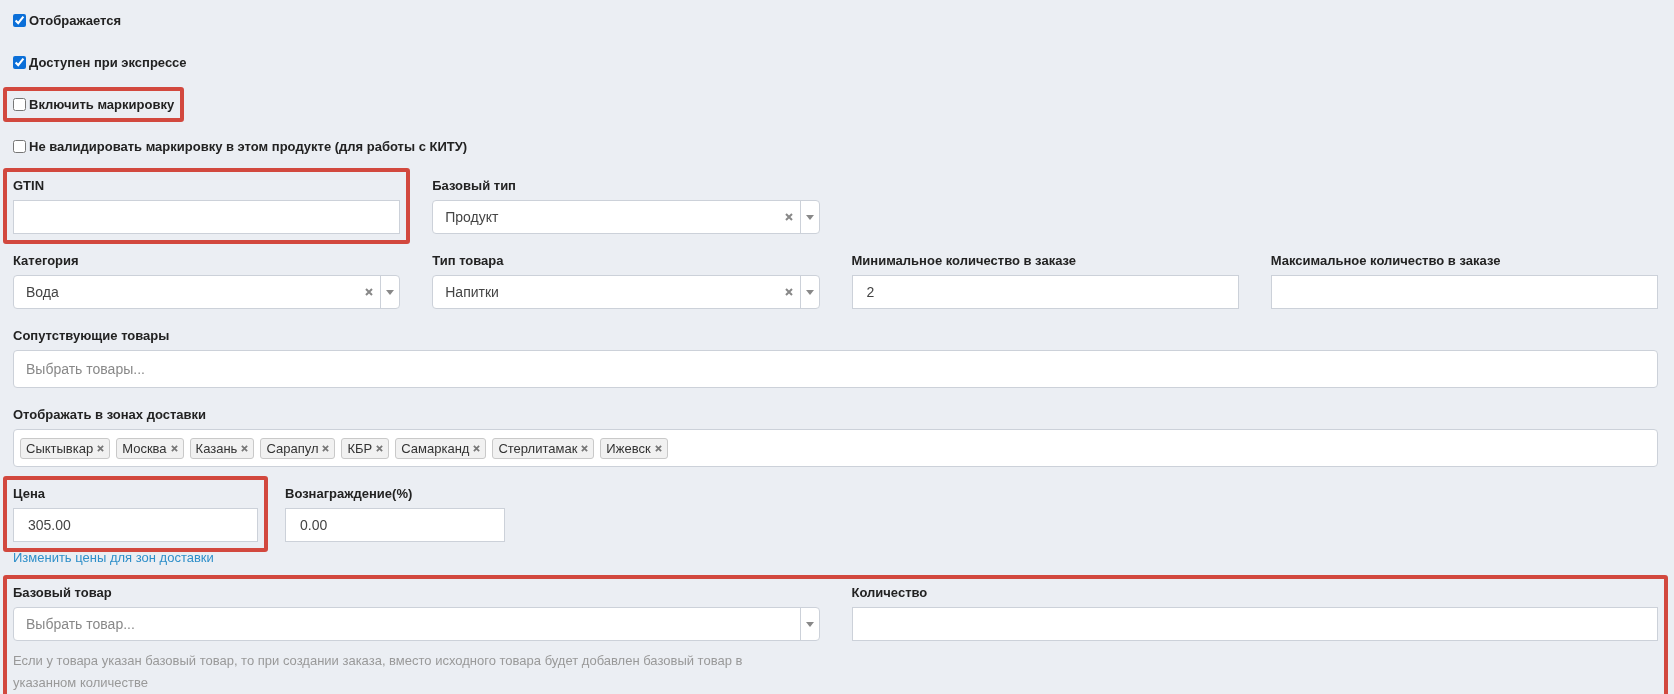 The width and height of the screenshot is (1674, 694). What do you see at coordinates (222, 448) in the screenshot?
I see `zone-tag: Казань` at bounding box center [222, 448].